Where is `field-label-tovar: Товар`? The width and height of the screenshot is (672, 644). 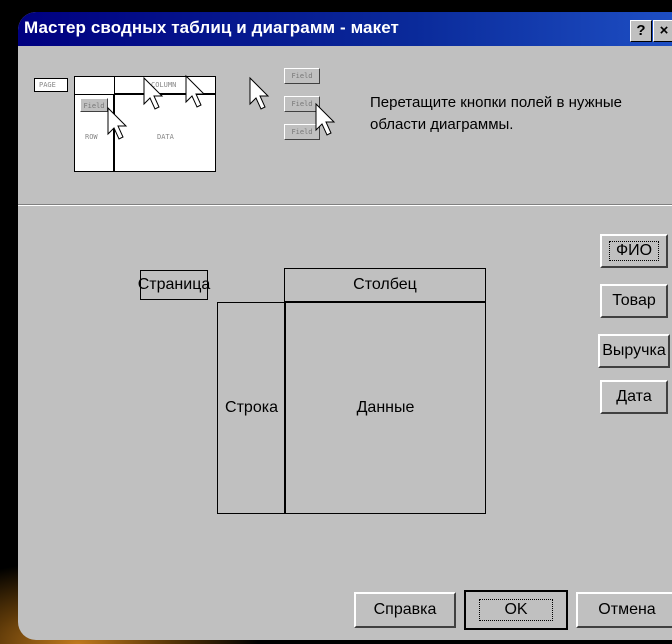 field-label-tovar: Товар is located at coordinates (634, 300).